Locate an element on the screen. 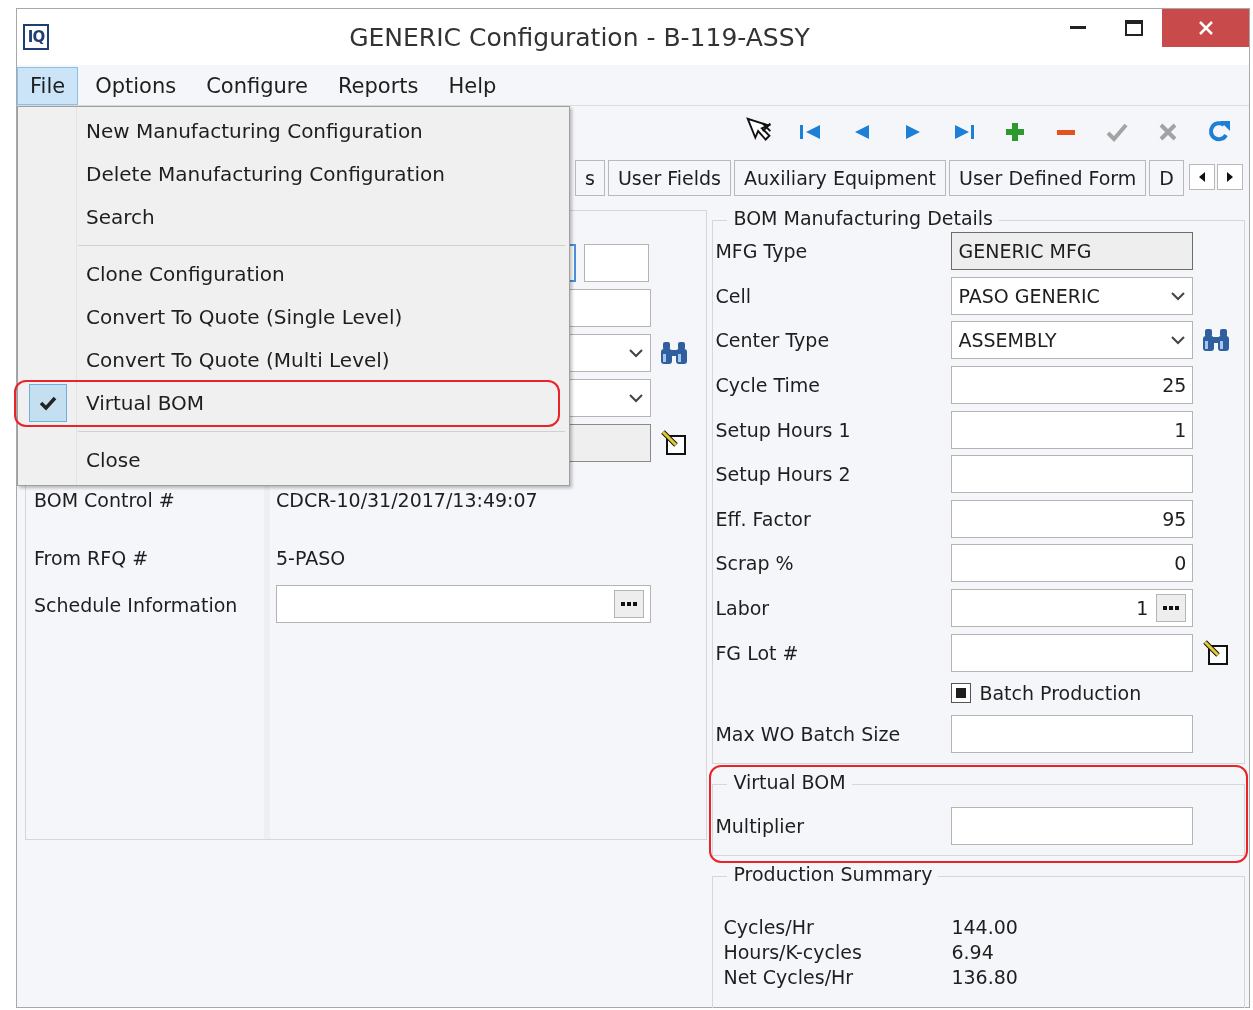 Image resolution: width=1253 pixels, height=1010 pixels. field-label: Scrap % is located at coordinates (754, 563).